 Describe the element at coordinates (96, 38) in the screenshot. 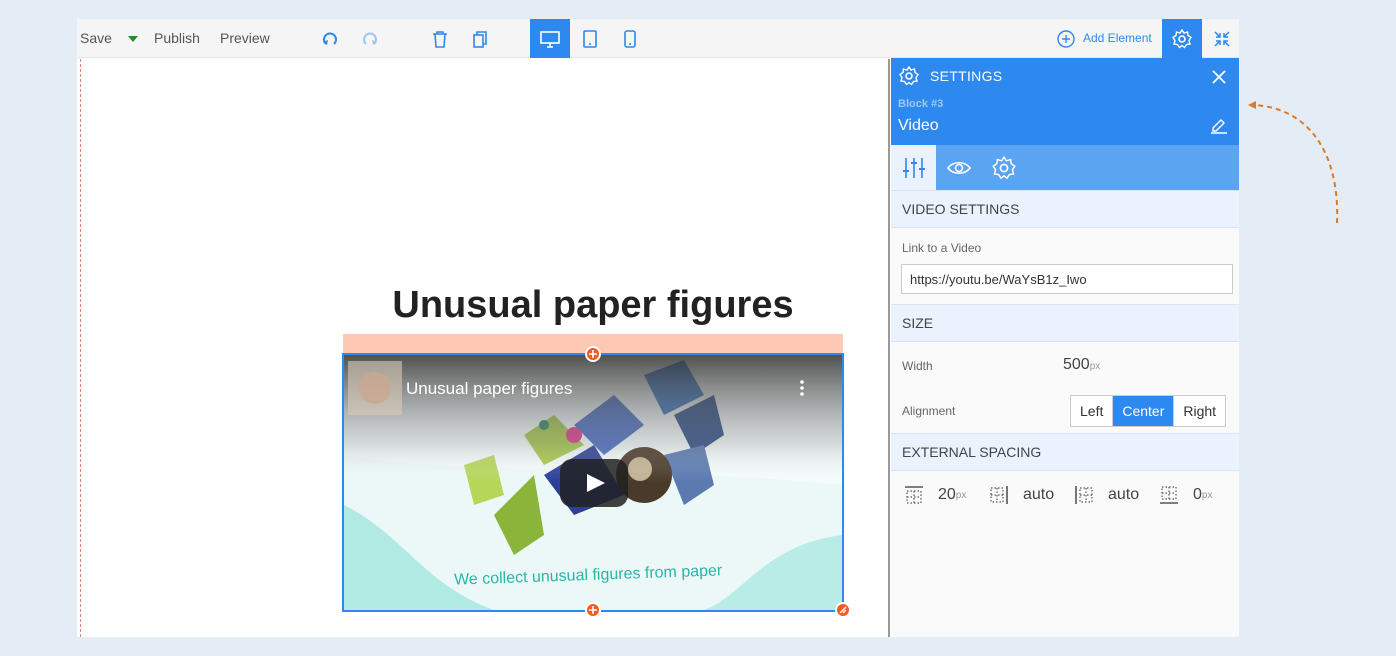

I see `save-button: Save` at that location.